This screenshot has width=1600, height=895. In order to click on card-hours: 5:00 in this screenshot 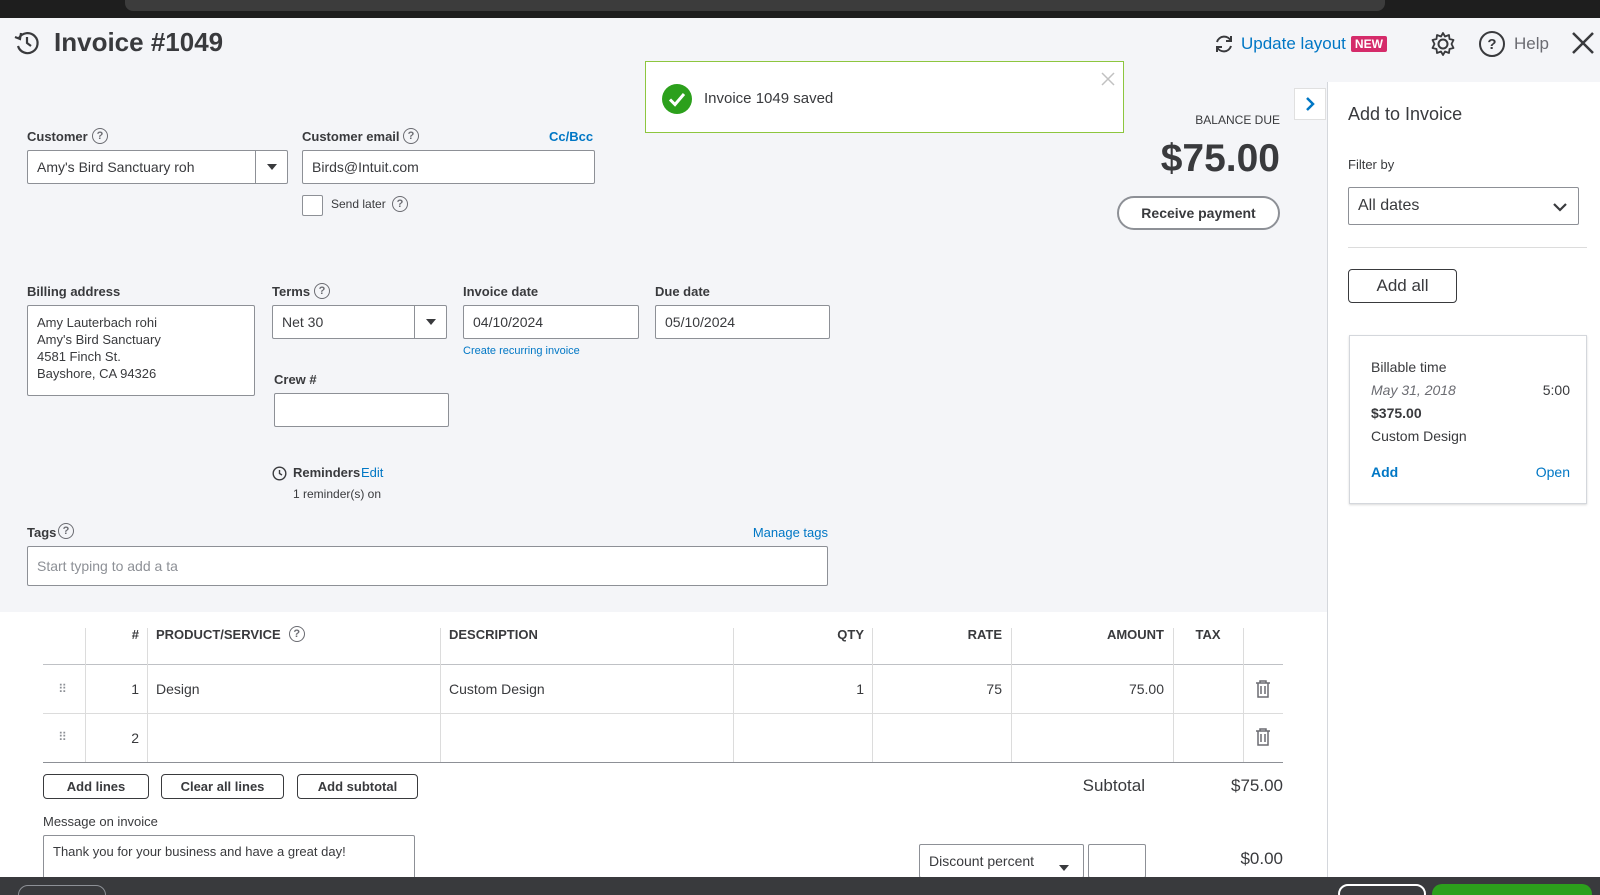, I will do `click(1556, 390)`.